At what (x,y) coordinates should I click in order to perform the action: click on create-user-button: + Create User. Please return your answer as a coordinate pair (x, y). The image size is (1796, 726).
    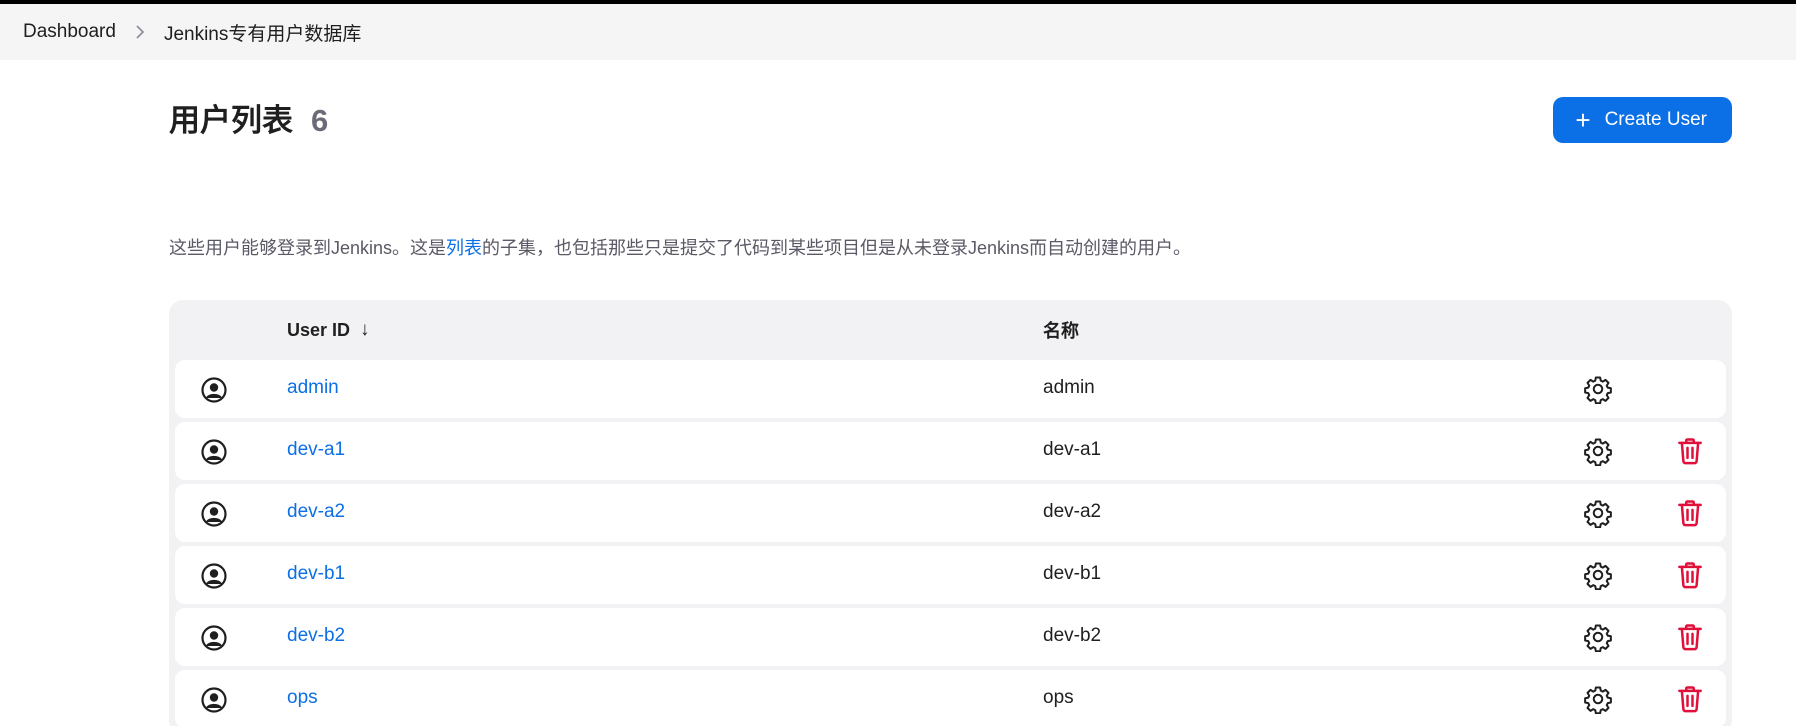
    Looking at the image, I should click on (1642, 120).